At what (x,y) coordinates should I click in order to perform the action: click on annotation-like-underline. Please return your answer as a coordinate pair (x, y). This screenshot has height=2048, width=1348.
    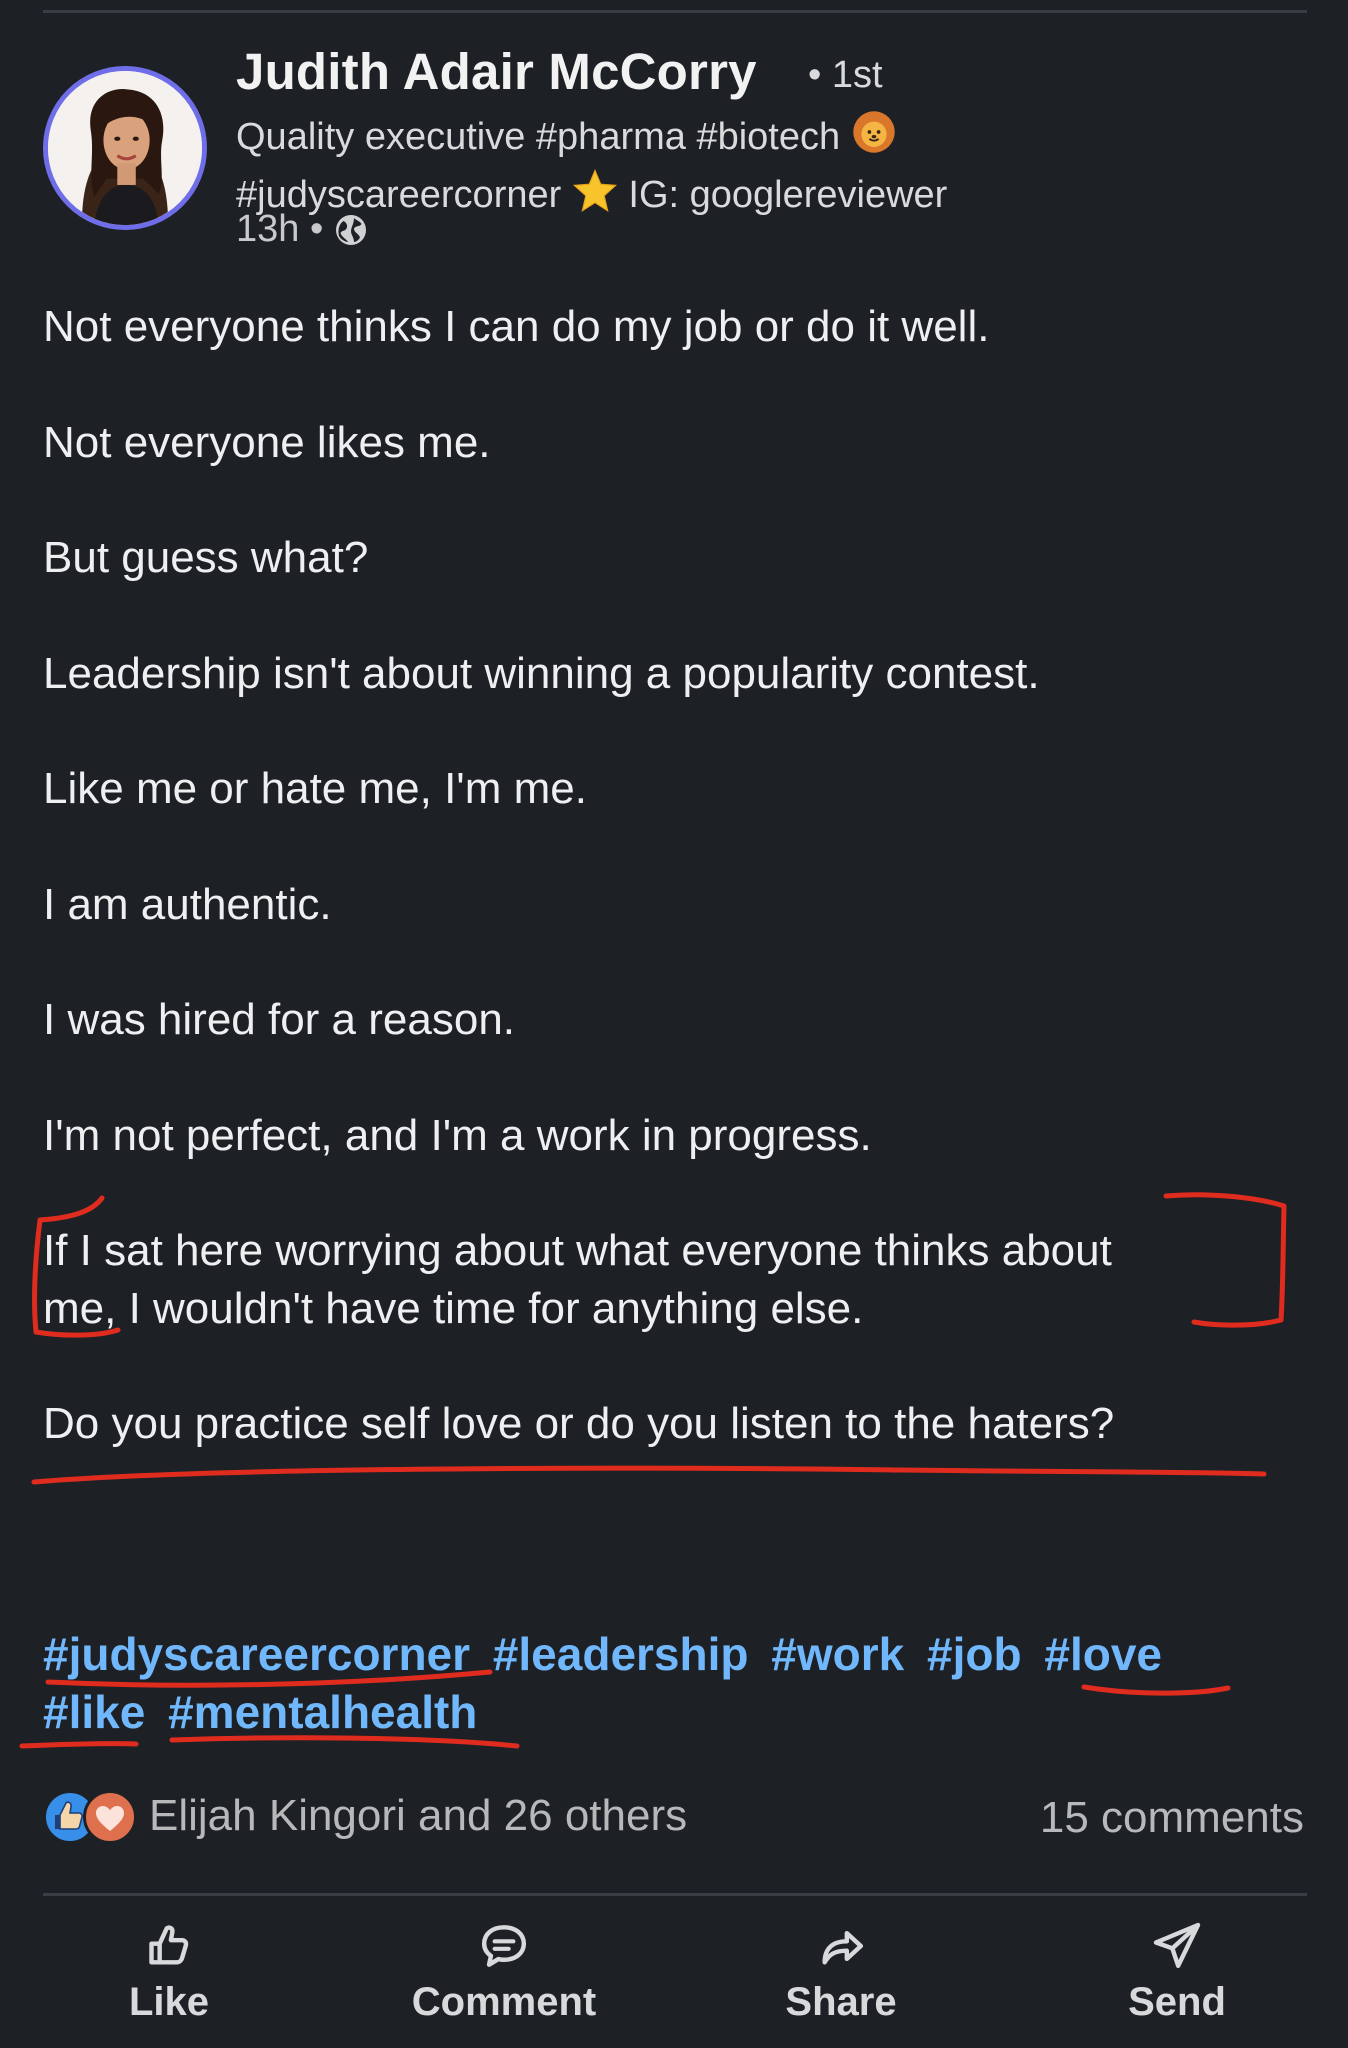
    Looking at the image, I should click on (79, 1745).